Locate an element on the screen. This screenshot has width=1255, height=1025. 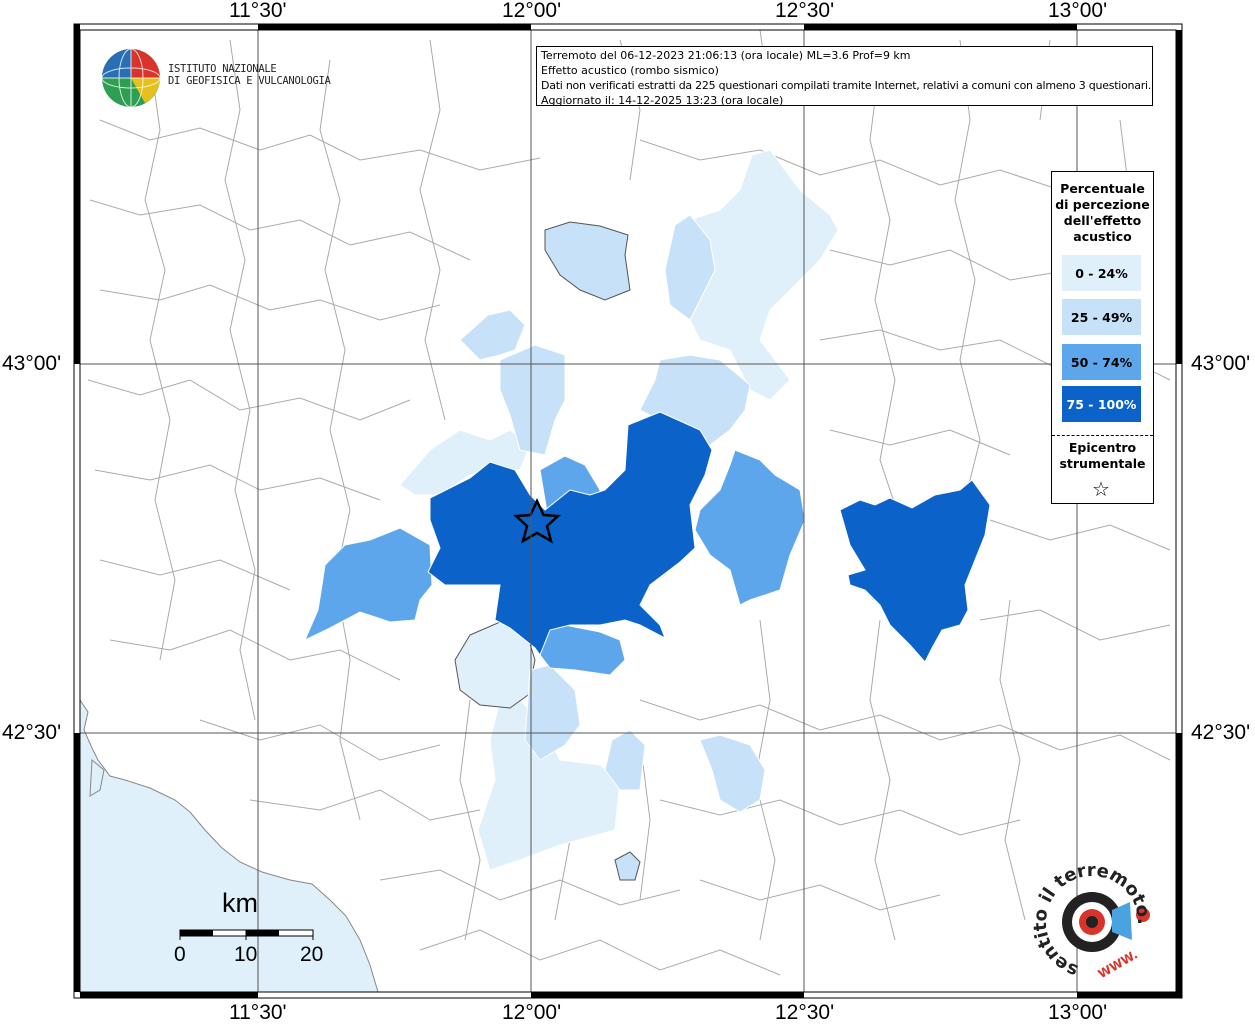
lon-tick-bottom-4: 13°00' is located at coordinates (1078, 1012).